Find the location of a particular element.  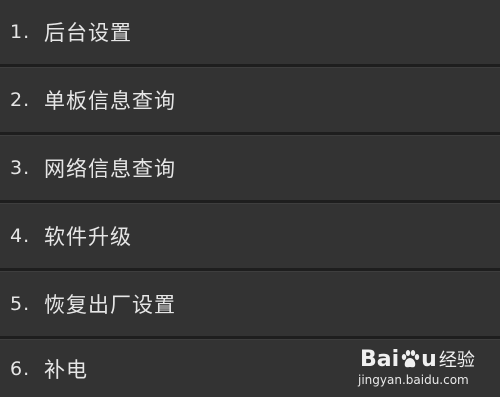

menu-item-label: 单板信息查询 is located at coordinates (110, 101).